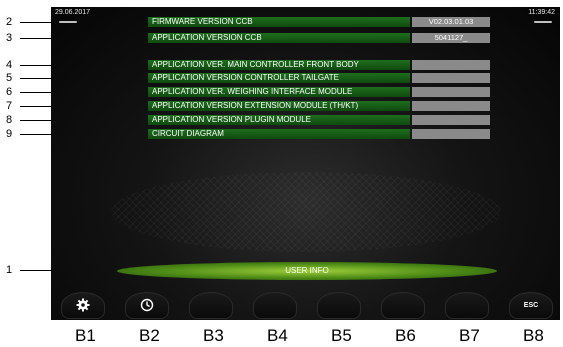 Image resolution: width=563 pixels, height=347 pixels. What do you see at coordinates (73, 12) in the screenshot?
I see `date-display: 29.06.2017` at bounding box center [73, 12].